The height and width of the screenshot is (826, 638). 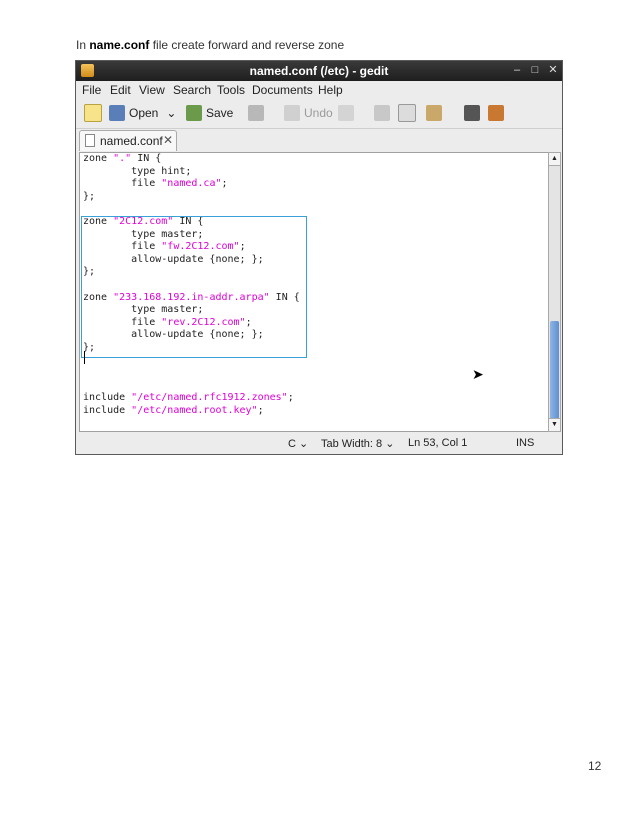 What do you see at coordinates (298, 443) in the screenshot?
I see `language-selector: C ⌄` at bounding box center [298, 443].